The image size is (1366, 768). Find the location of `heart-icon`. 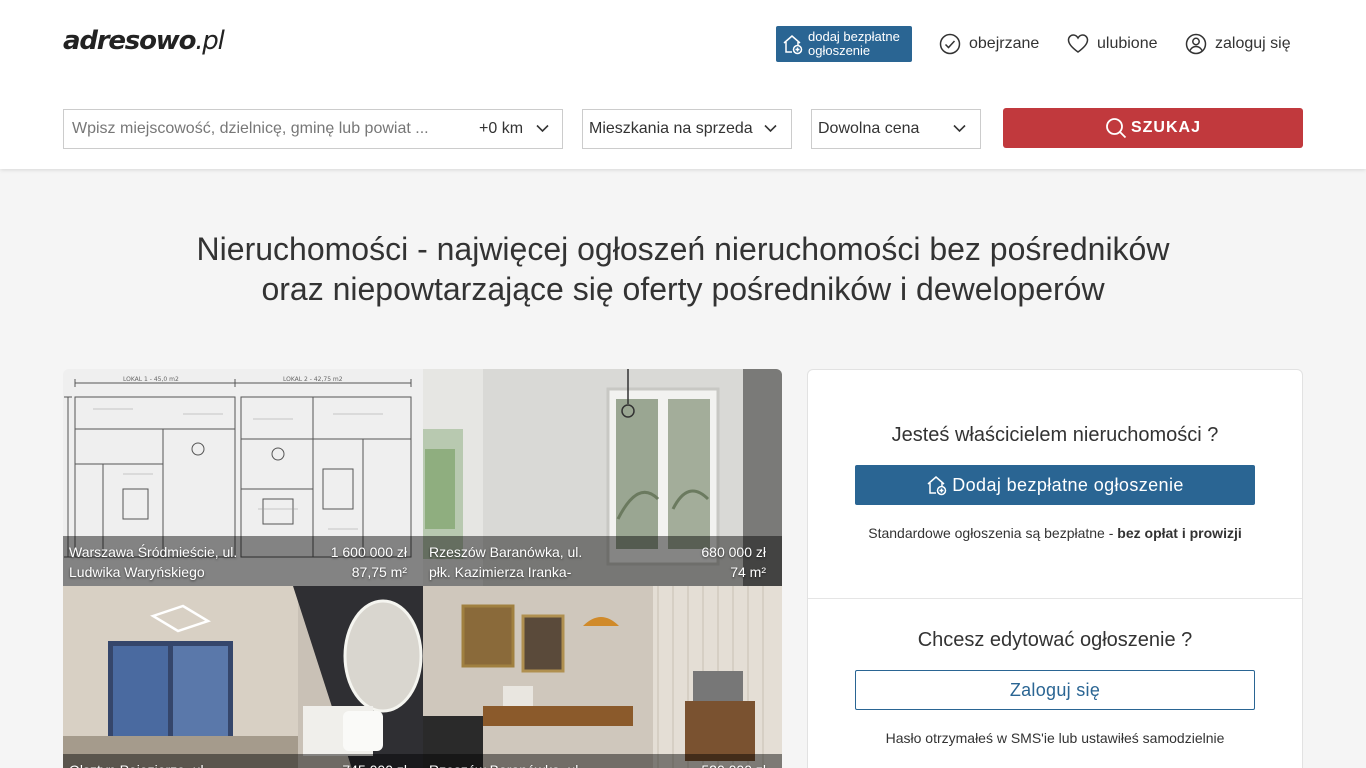

heart-icon is located at coordinates (1078, 43).